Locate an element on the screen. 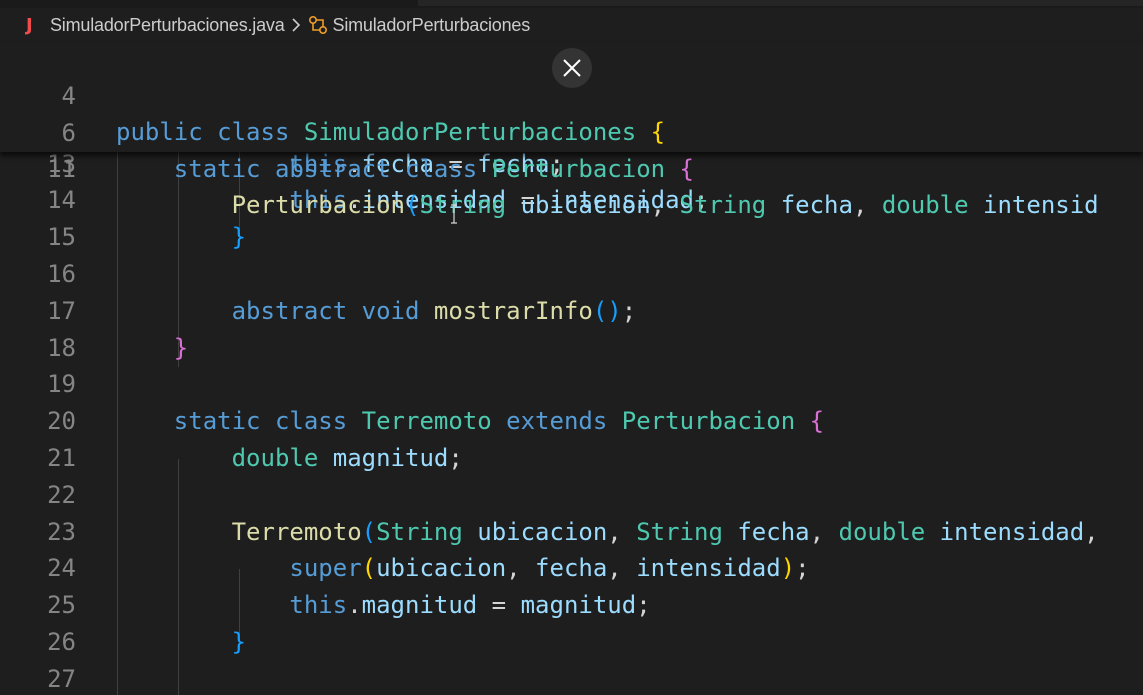  line-number: 26 is located at coordinates (61, 642).